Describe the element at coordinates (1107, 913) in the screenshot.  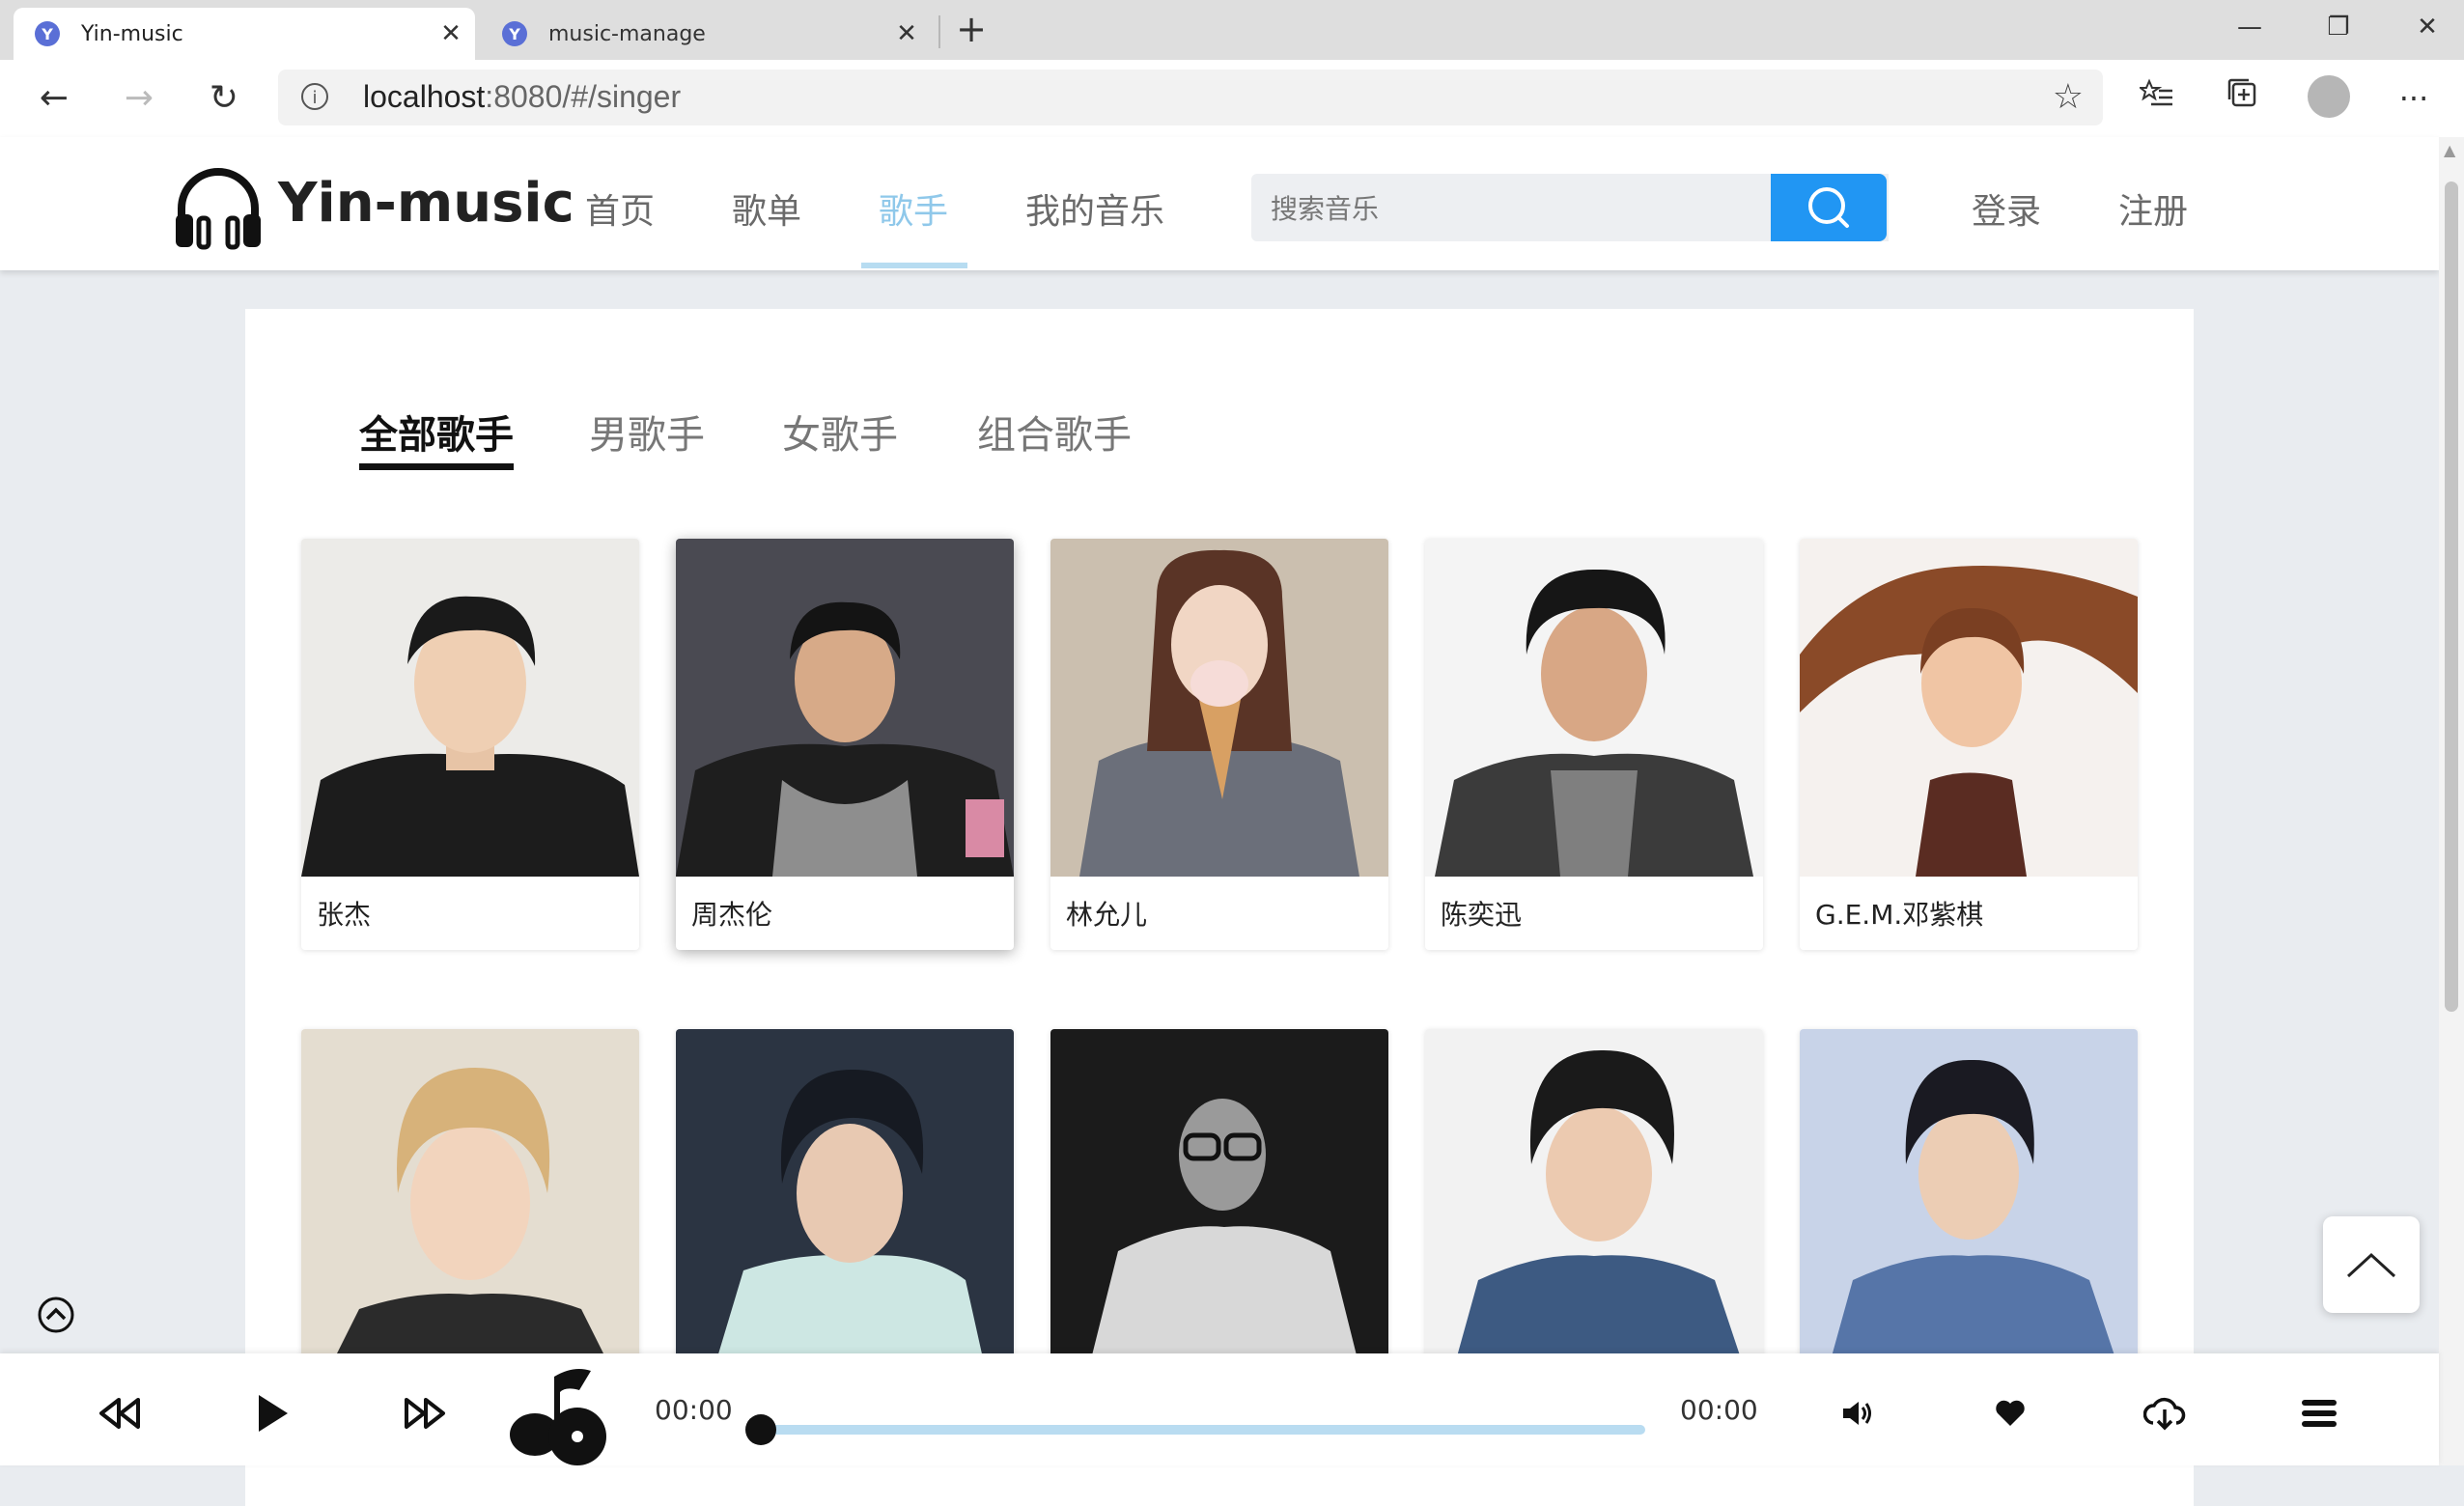
I see `singer-name: 林允儿` at that location.